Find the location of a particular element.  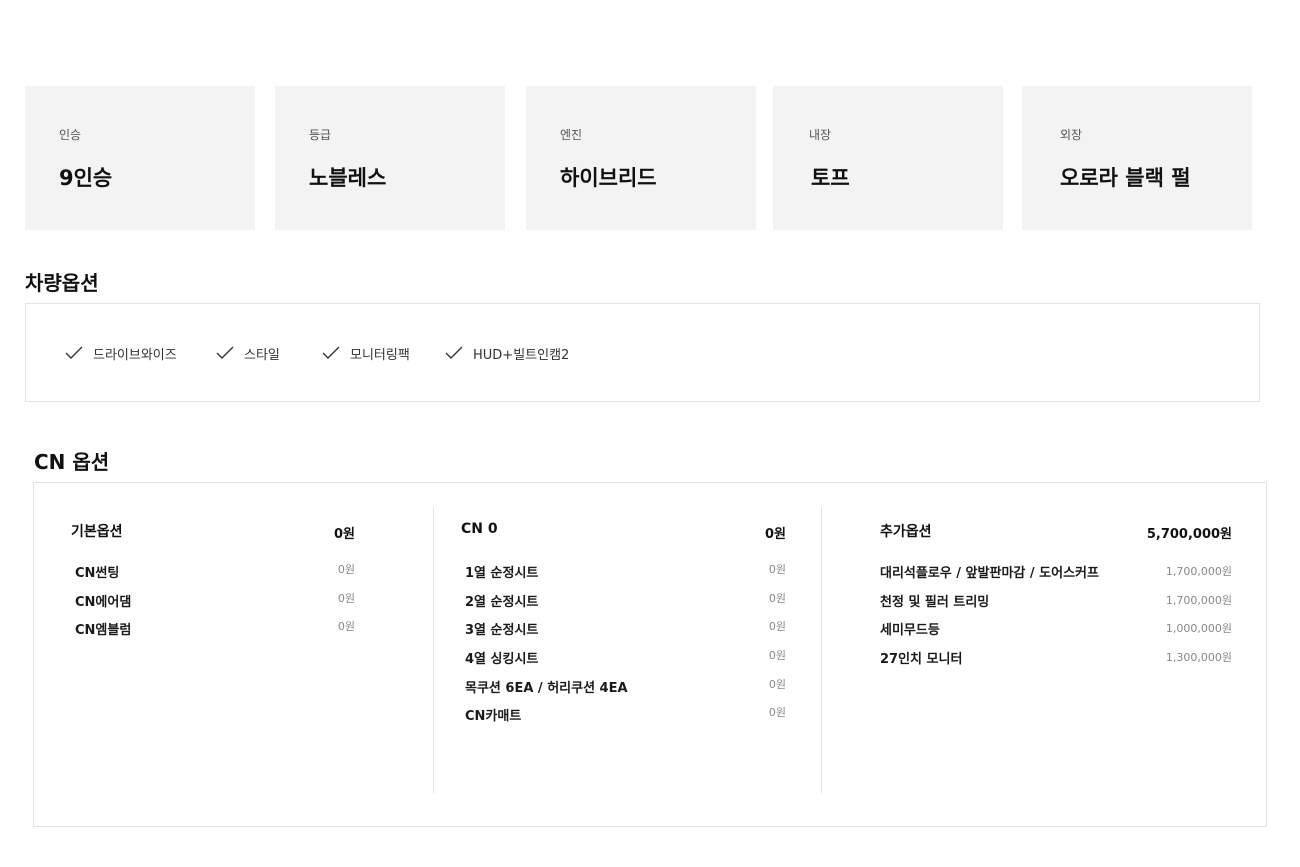

spec-card-engine: 엔진 하이브리드 is located at coordinates (641, 158).